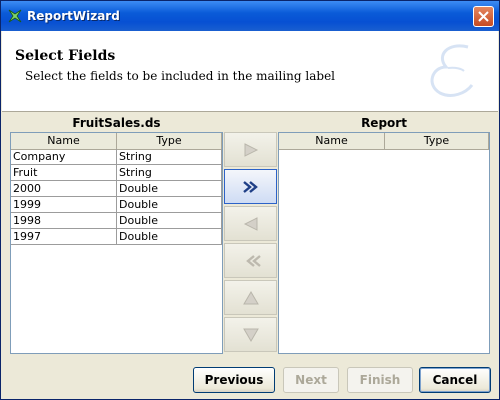  What do you see at coordinates (253, 261) in the screenshot?
I see `double-chevron-left-icon` at bounding box center [253, 261].